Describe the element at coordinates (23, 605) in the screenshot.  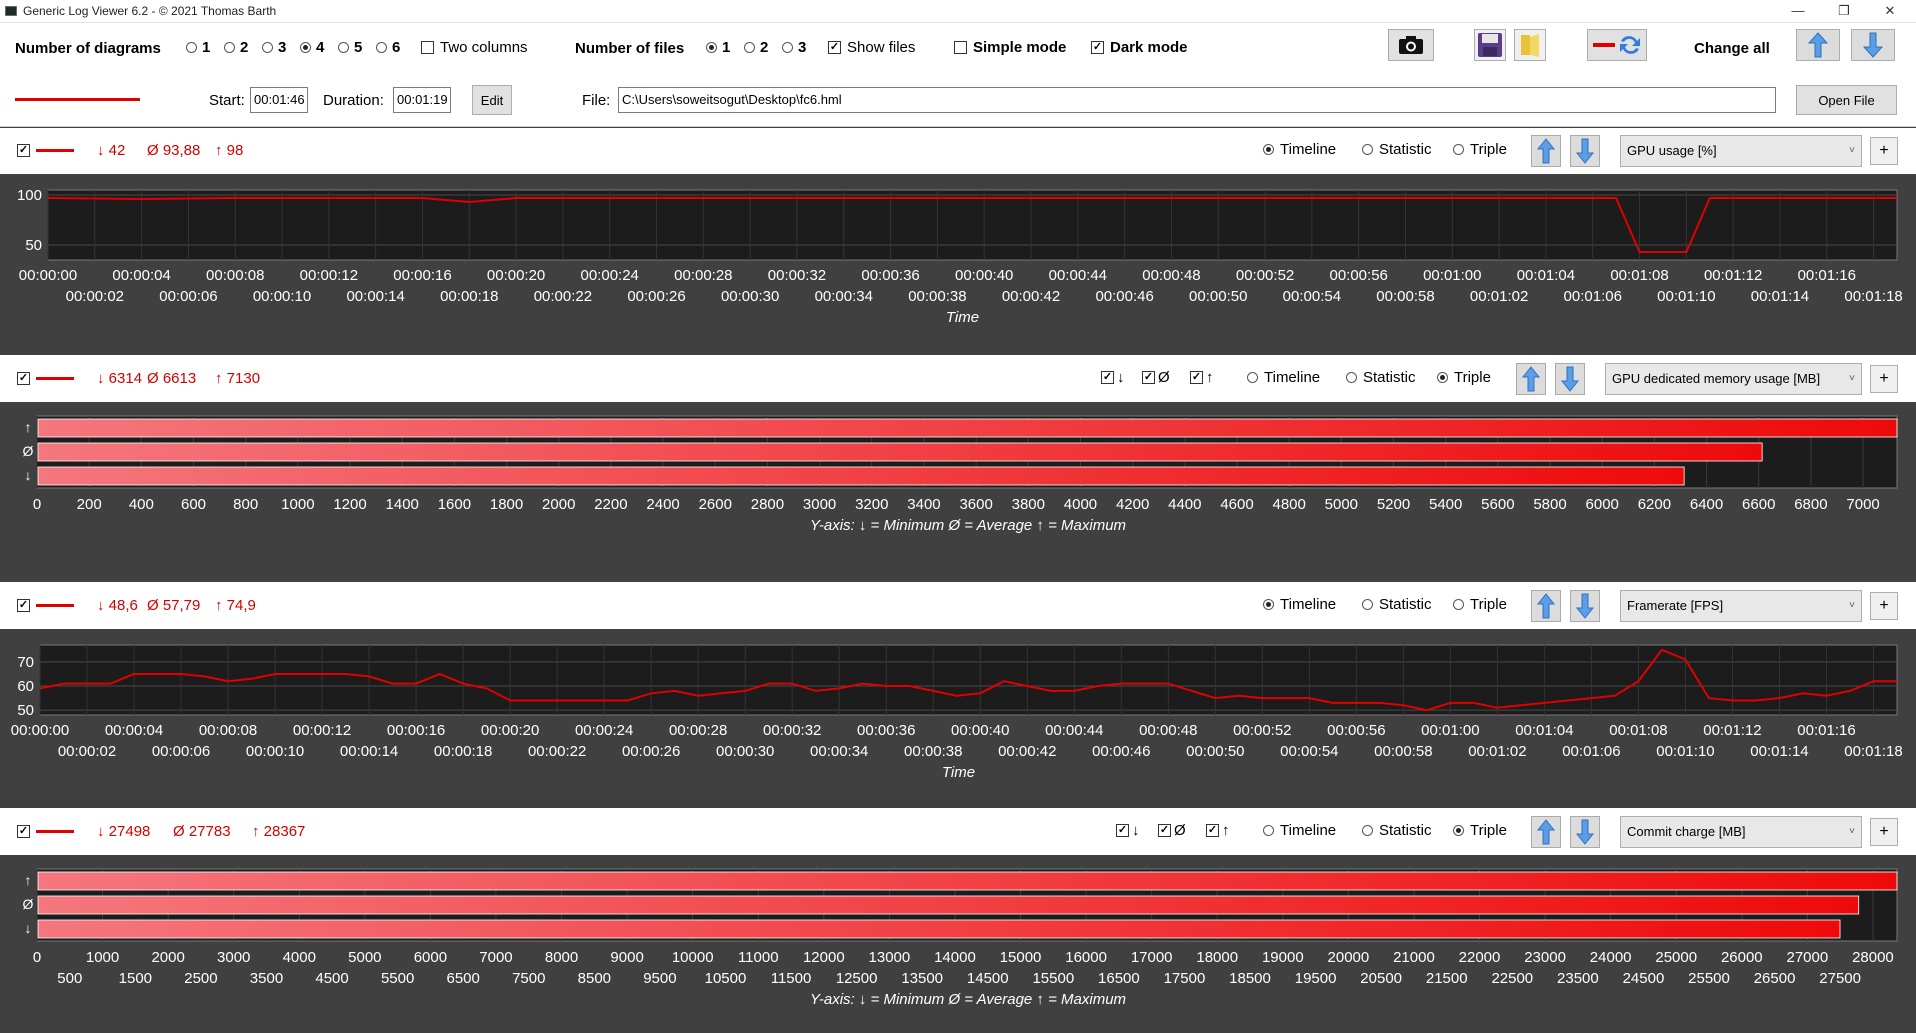
I see `panel-3-visible-checkbox` at that location.